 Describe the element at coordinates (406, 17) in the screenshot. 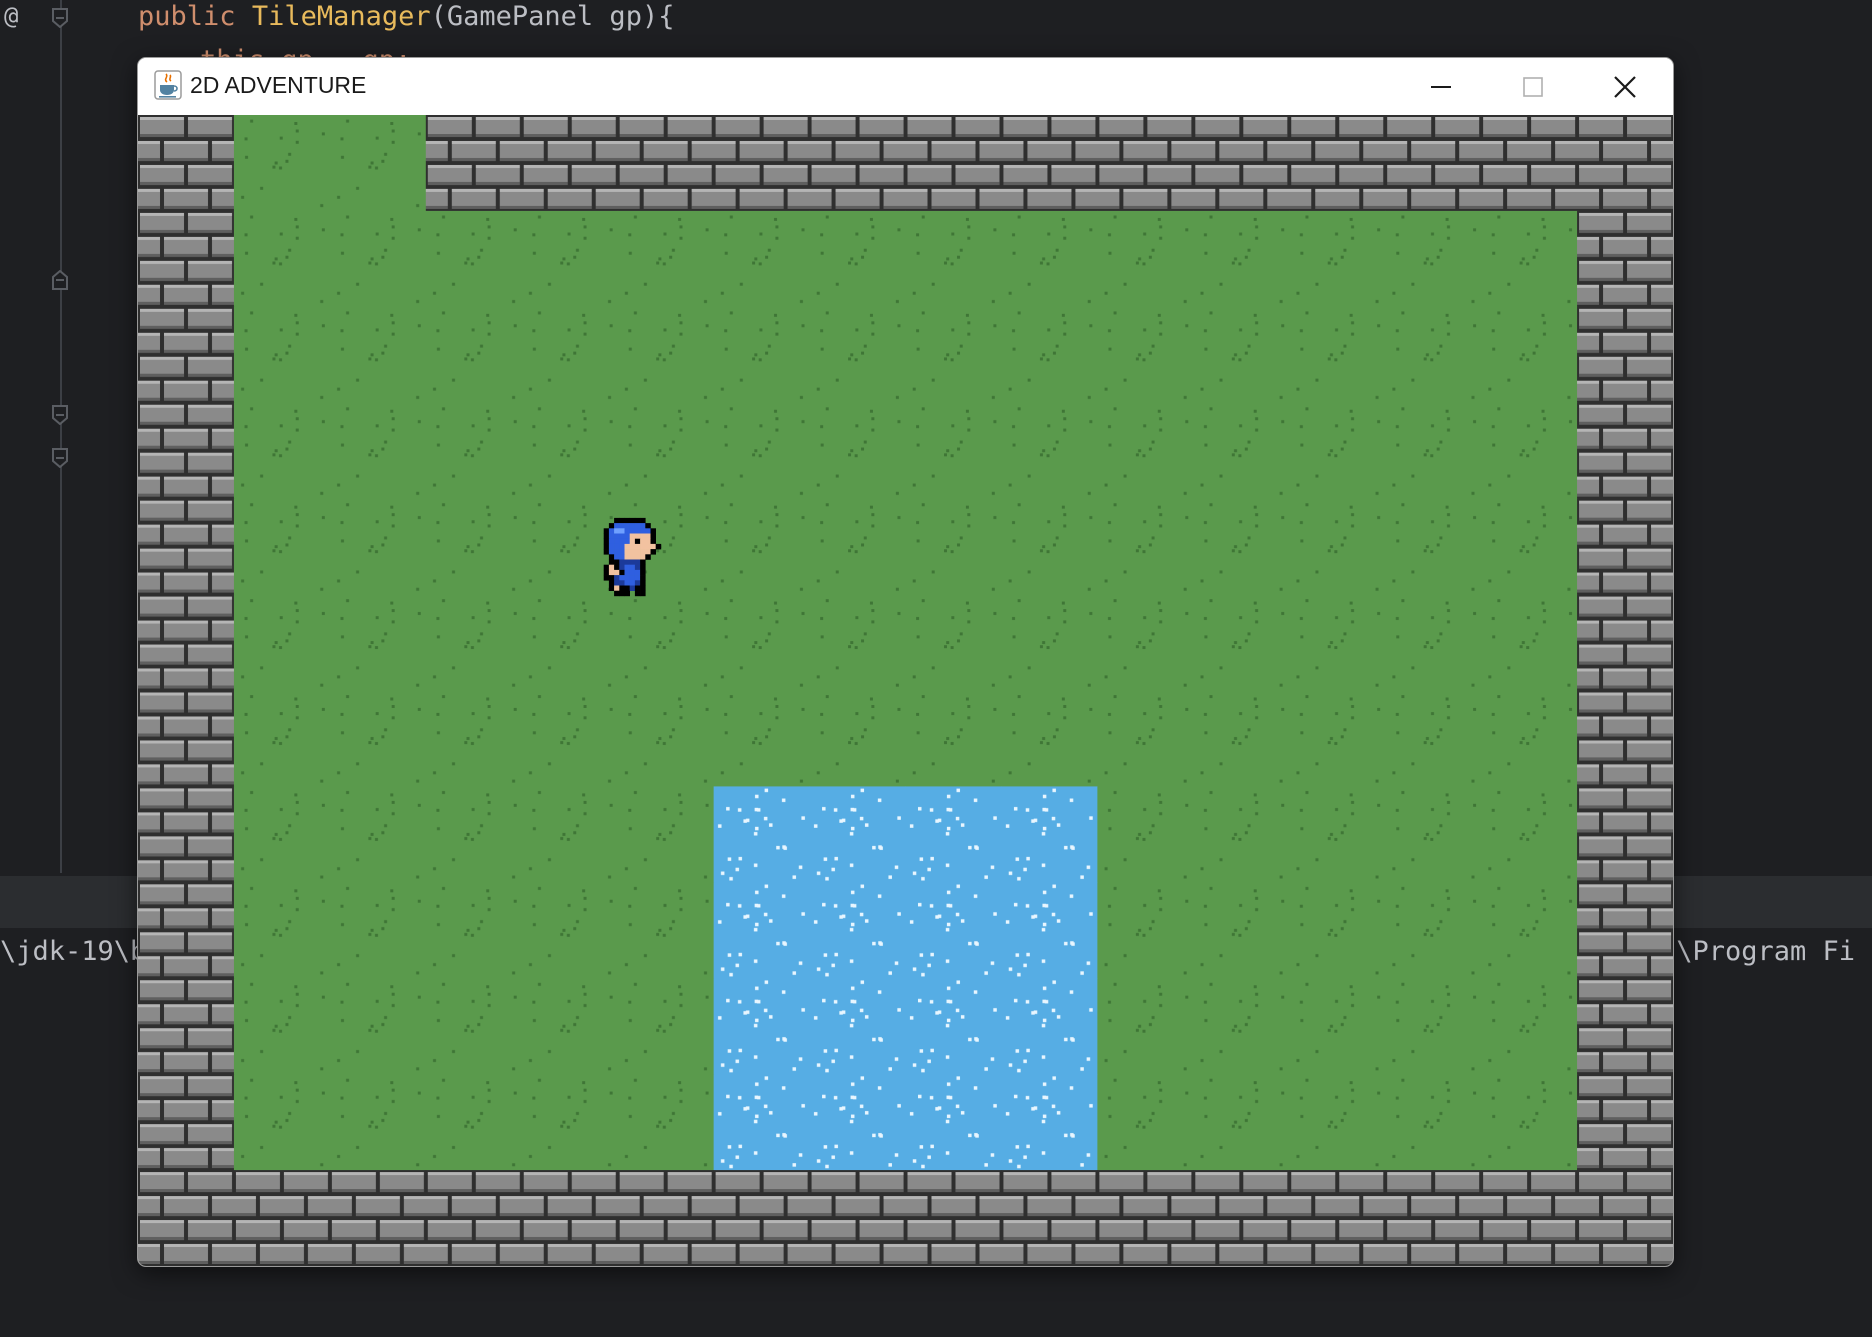

I see `code-line-constructor: public TileManager(GamePanel gp){` at that location.